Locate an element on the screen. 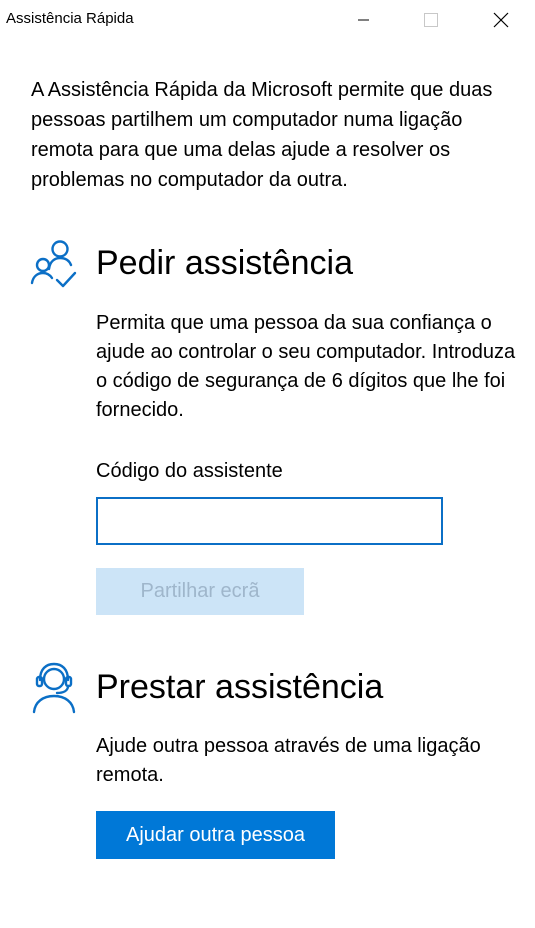  request-title: Pedir assistência is located at coordinates (225, 263).